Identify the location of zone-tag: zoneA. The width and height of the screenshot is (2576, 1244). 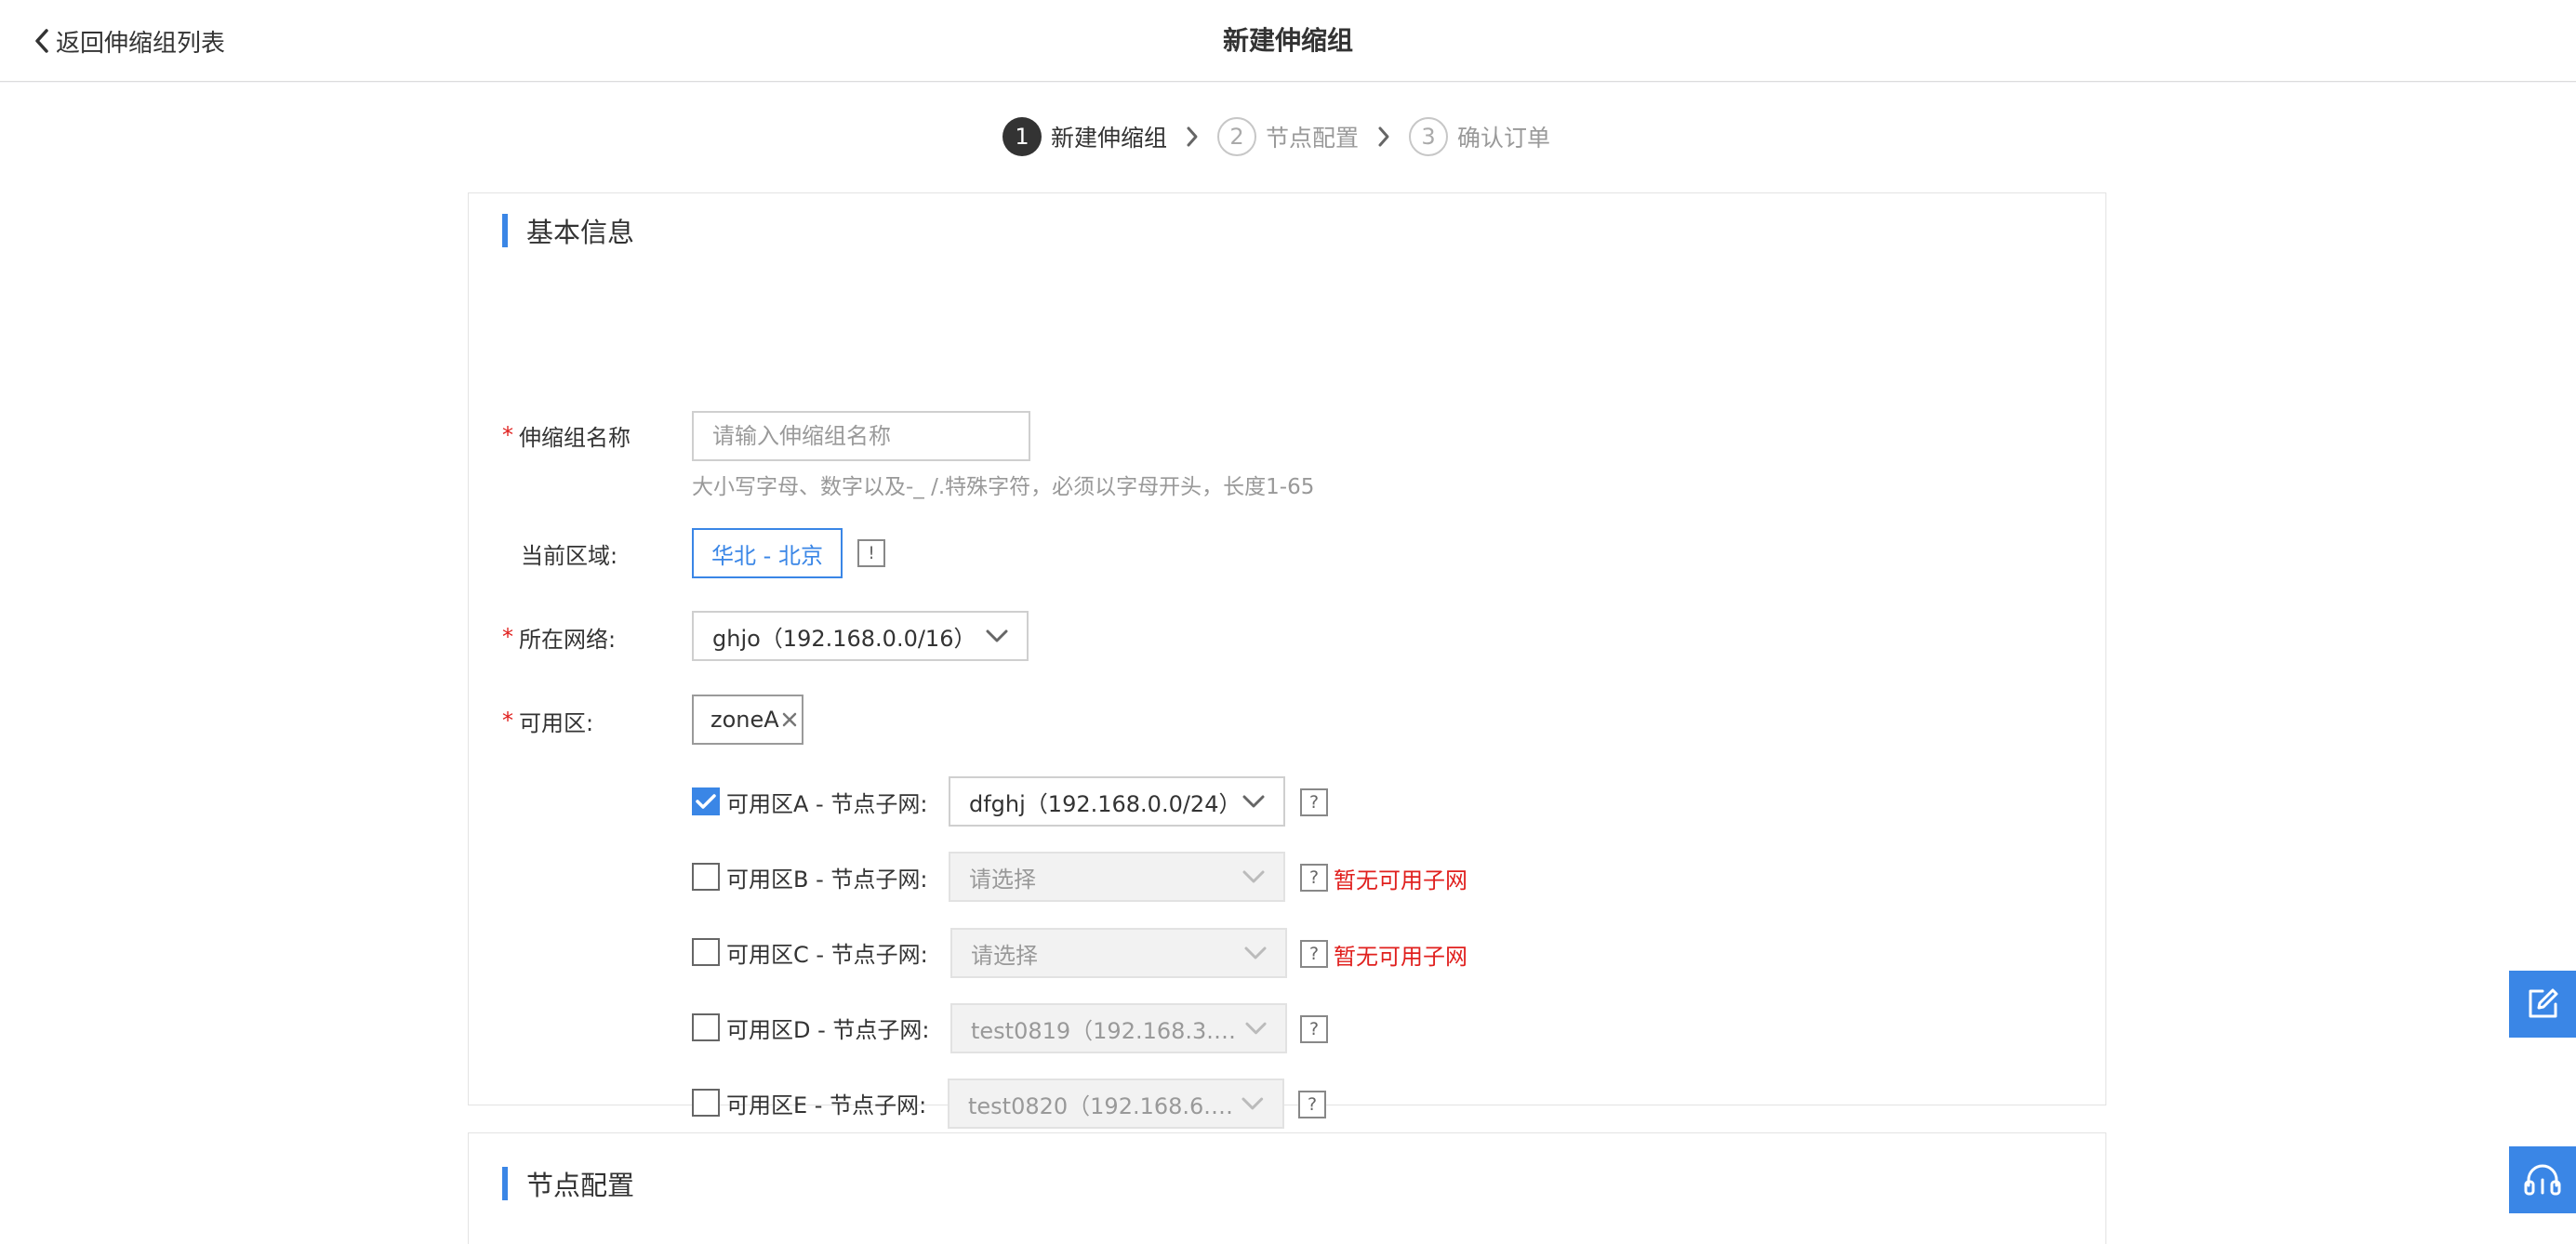
(747, 720).